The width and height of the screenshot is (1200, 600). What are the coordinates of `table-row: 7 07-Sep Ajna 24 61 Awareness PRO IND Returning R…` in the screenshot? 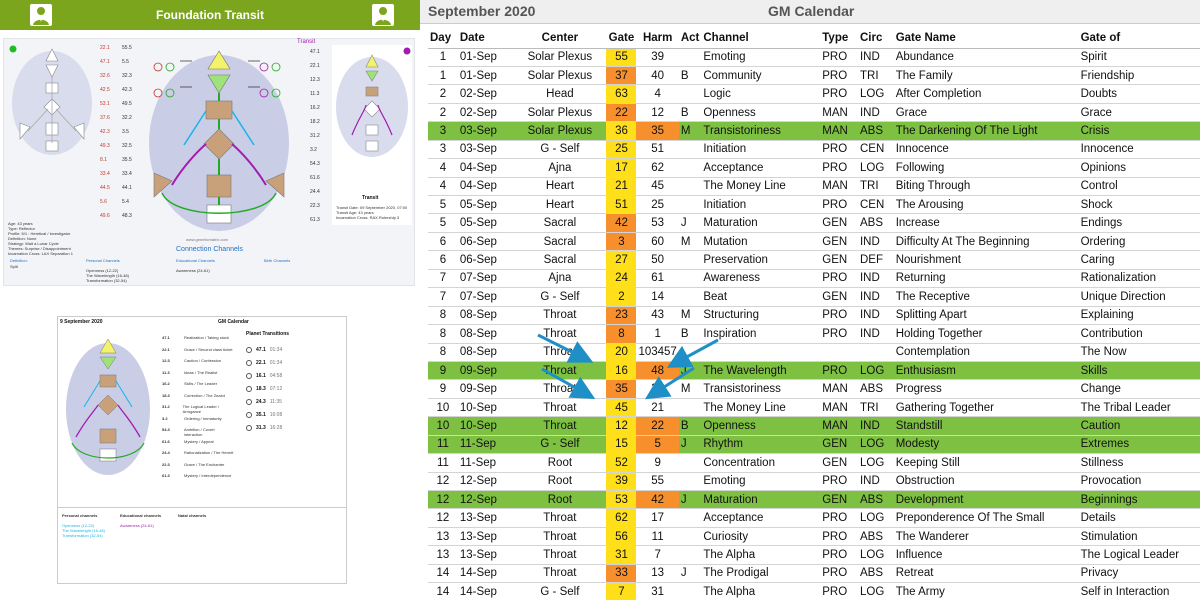 It's located at (814, 279).